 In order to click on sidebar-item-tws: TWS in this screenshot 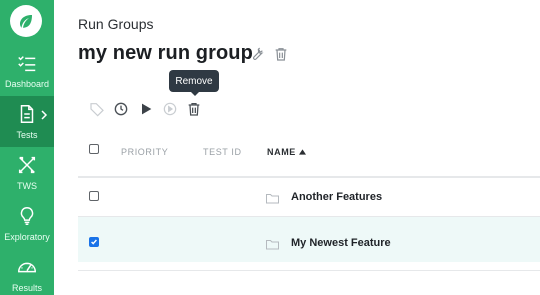, I will do `click(27, 172)`.